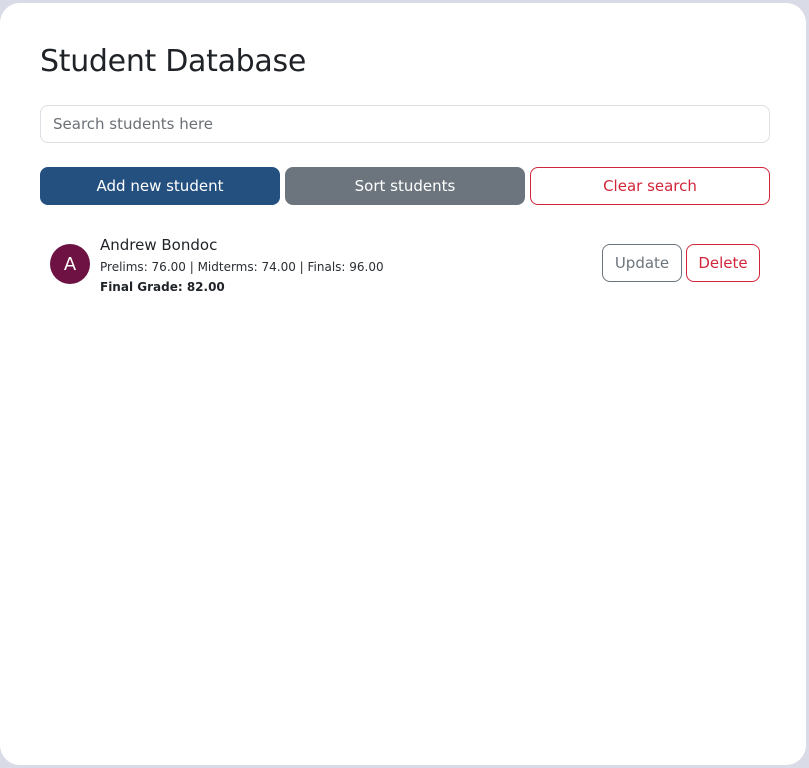 The width and height of the screenshot is (809, 768). I want to click on add-student-button: Add new student, so click(160, 186).